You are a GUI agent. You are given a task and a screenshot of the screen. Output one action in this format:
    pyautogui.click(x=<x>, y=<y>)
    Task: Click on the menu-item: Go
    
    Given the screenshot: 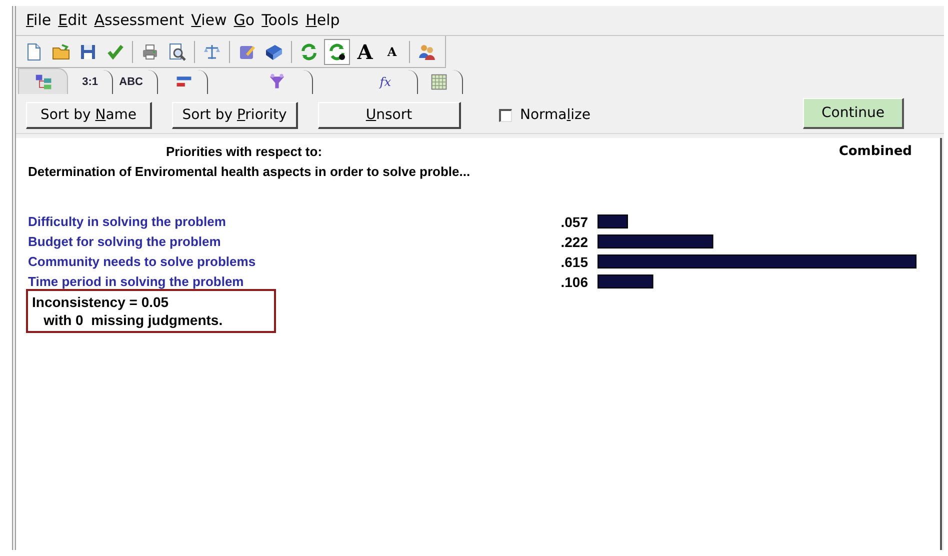 What is the action you would take?
    pyautogui.click(x=244, y=20)
    